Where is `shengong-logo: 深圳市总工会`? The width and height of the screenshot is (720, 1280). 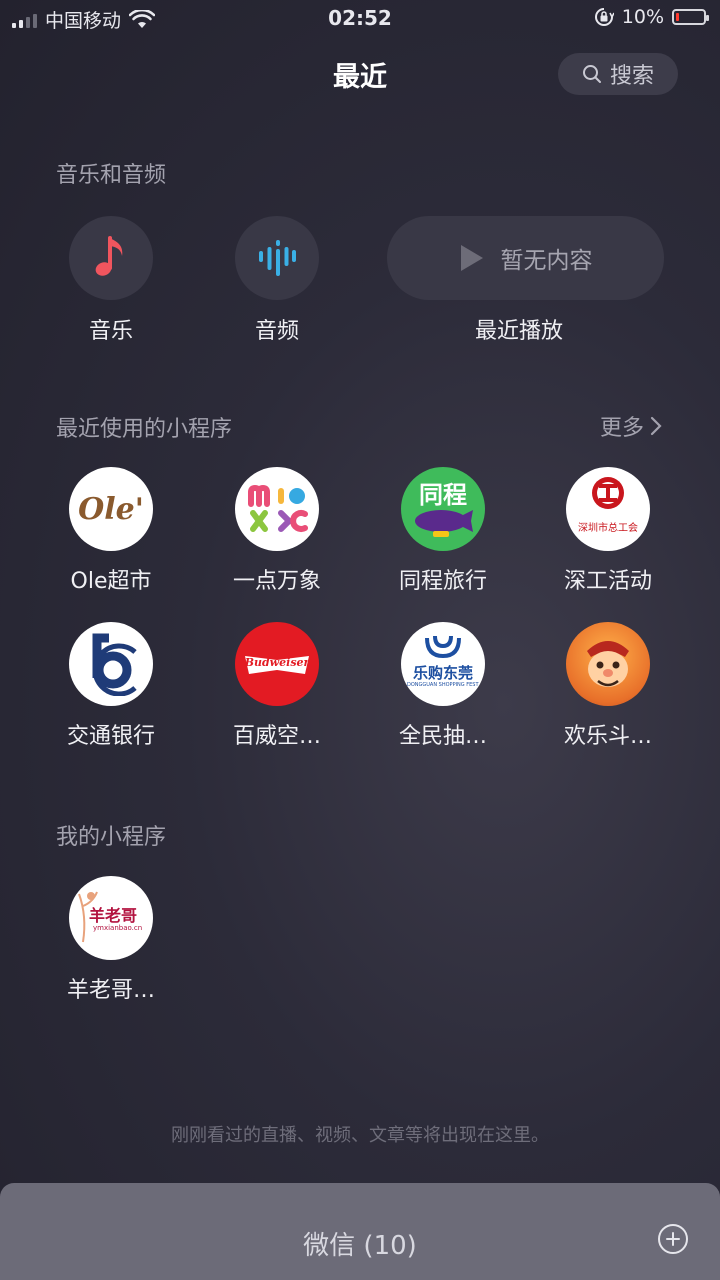 shengong-logo: 深圳市总工会 is located at coordinates (608, 509).